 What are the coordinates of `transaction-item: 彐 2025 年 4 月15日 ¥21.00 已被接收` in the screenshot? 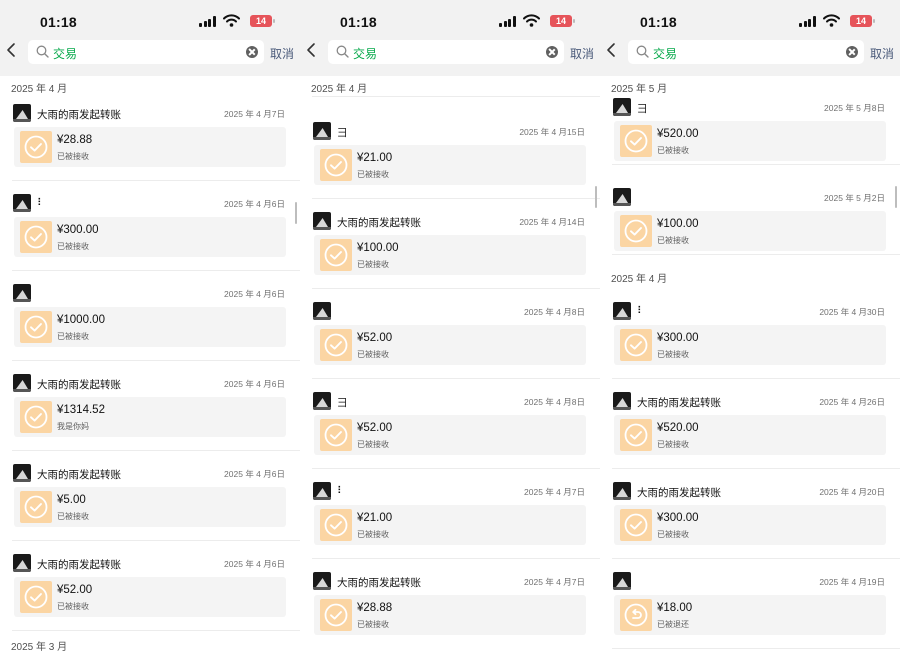 It's located at (450, 167).